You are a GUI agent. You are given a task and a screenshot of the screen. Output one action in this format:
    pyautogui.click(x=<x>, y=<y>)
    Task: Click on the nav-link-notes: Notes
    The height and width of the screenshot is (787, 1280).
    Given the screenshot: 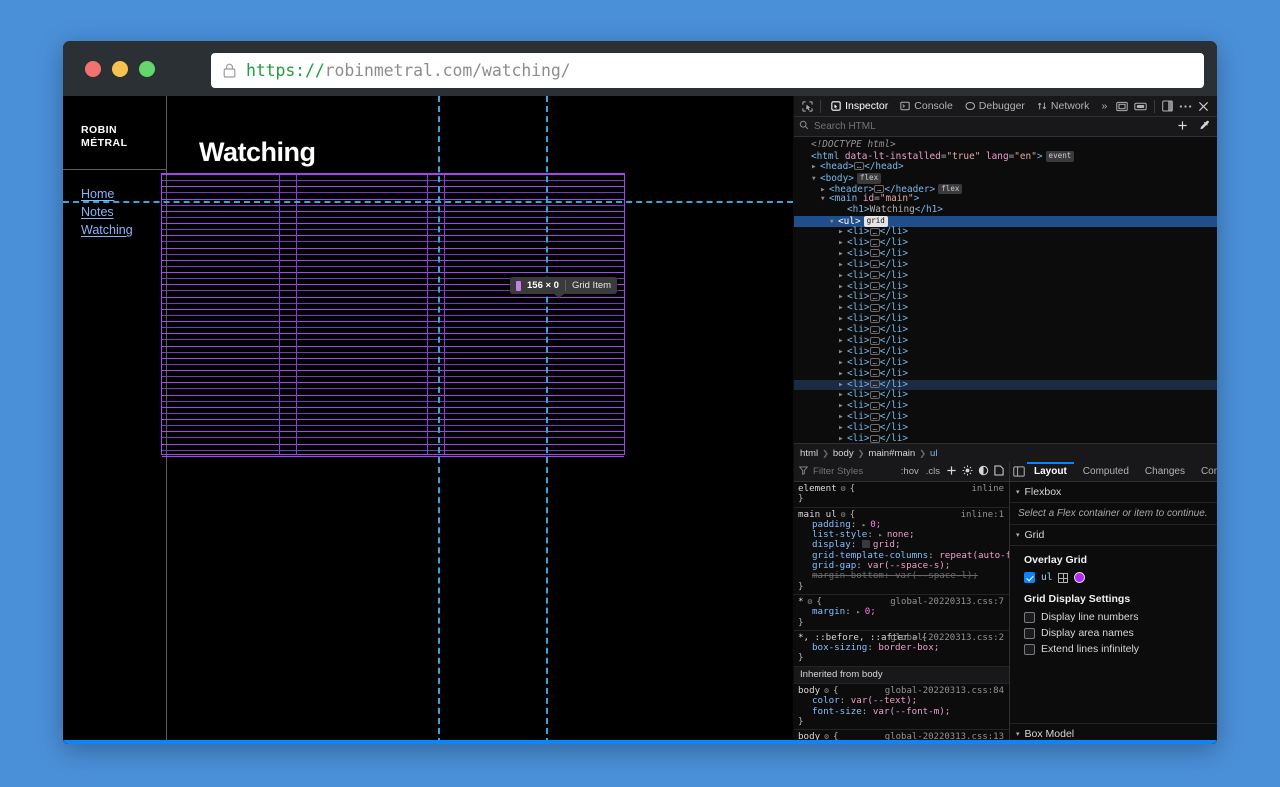 What is the action you would take?
    pyautogui.click(x=107, y=212)
    